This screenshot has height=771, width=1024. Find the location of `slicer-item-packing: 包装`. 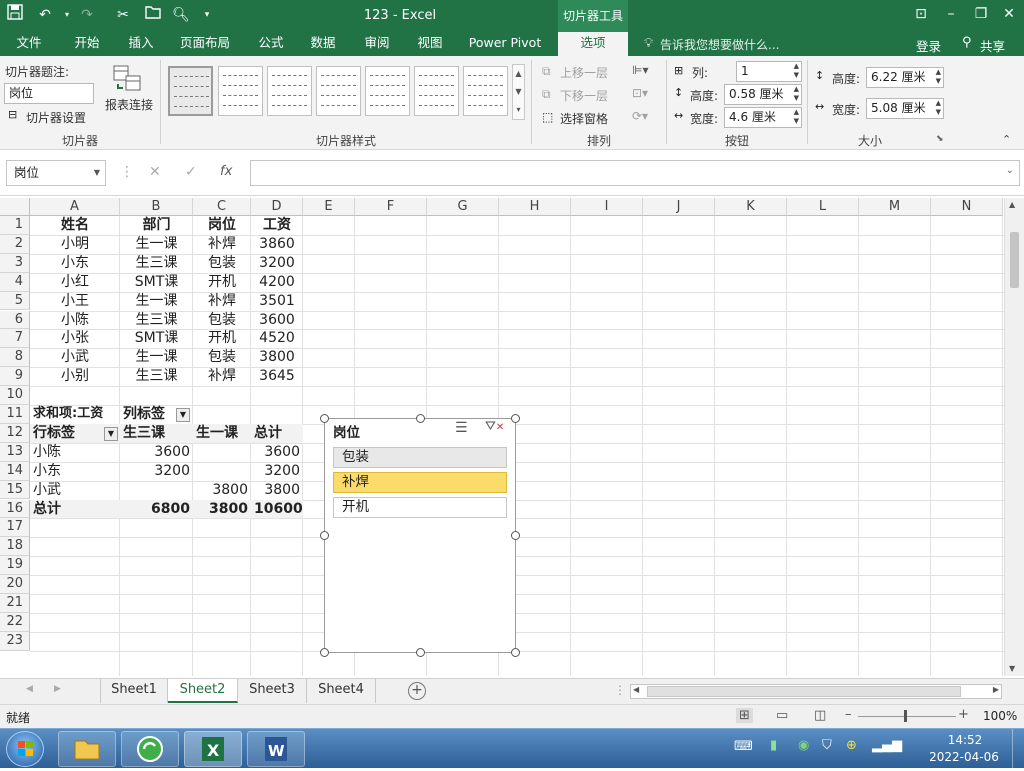

slicer-item-packing: 包装 is located at coordinates (420, 457).